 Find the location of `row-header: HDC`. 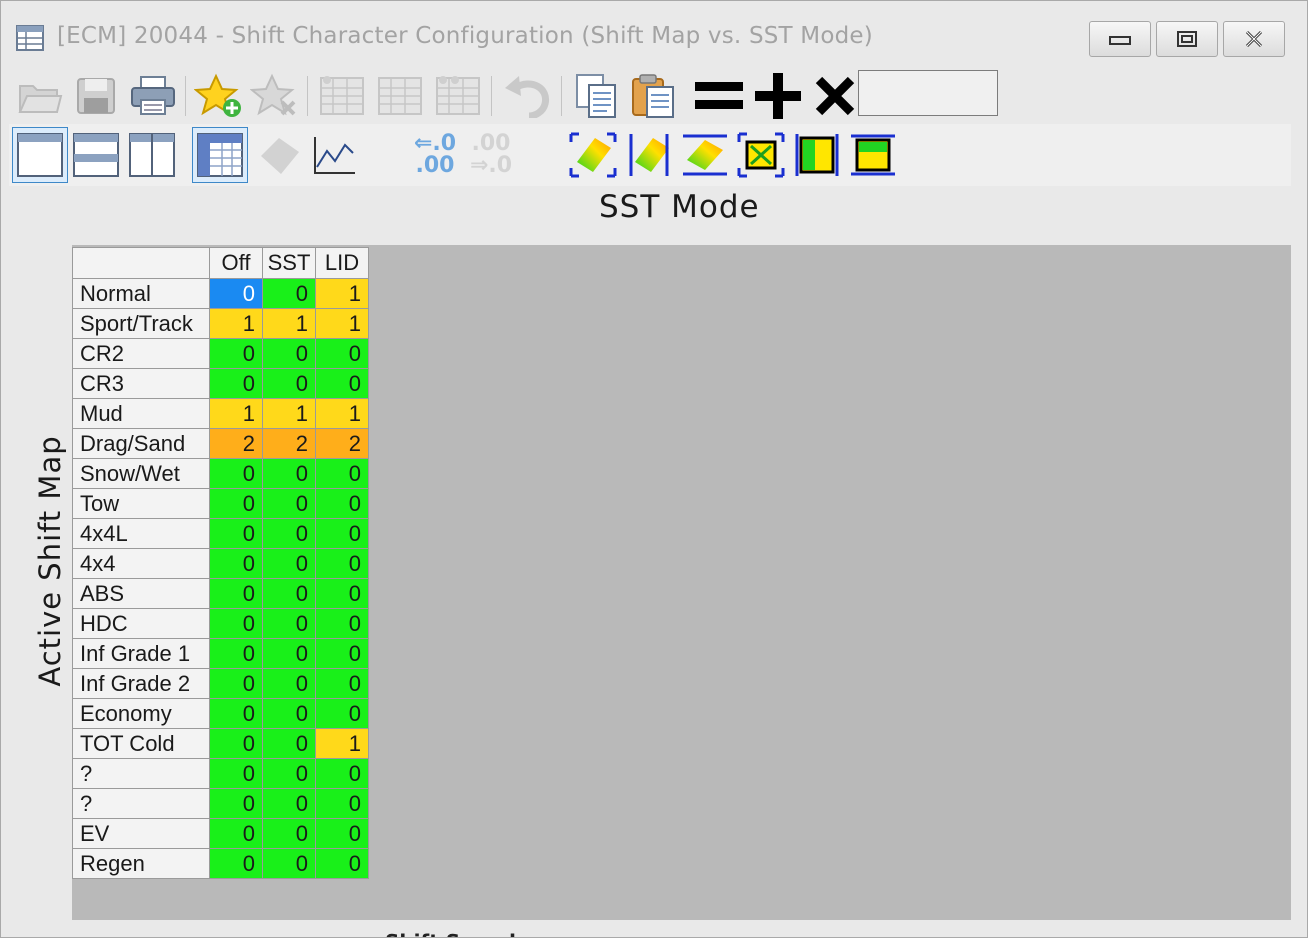

row-header: HDC is located at coordinates (141, 623).